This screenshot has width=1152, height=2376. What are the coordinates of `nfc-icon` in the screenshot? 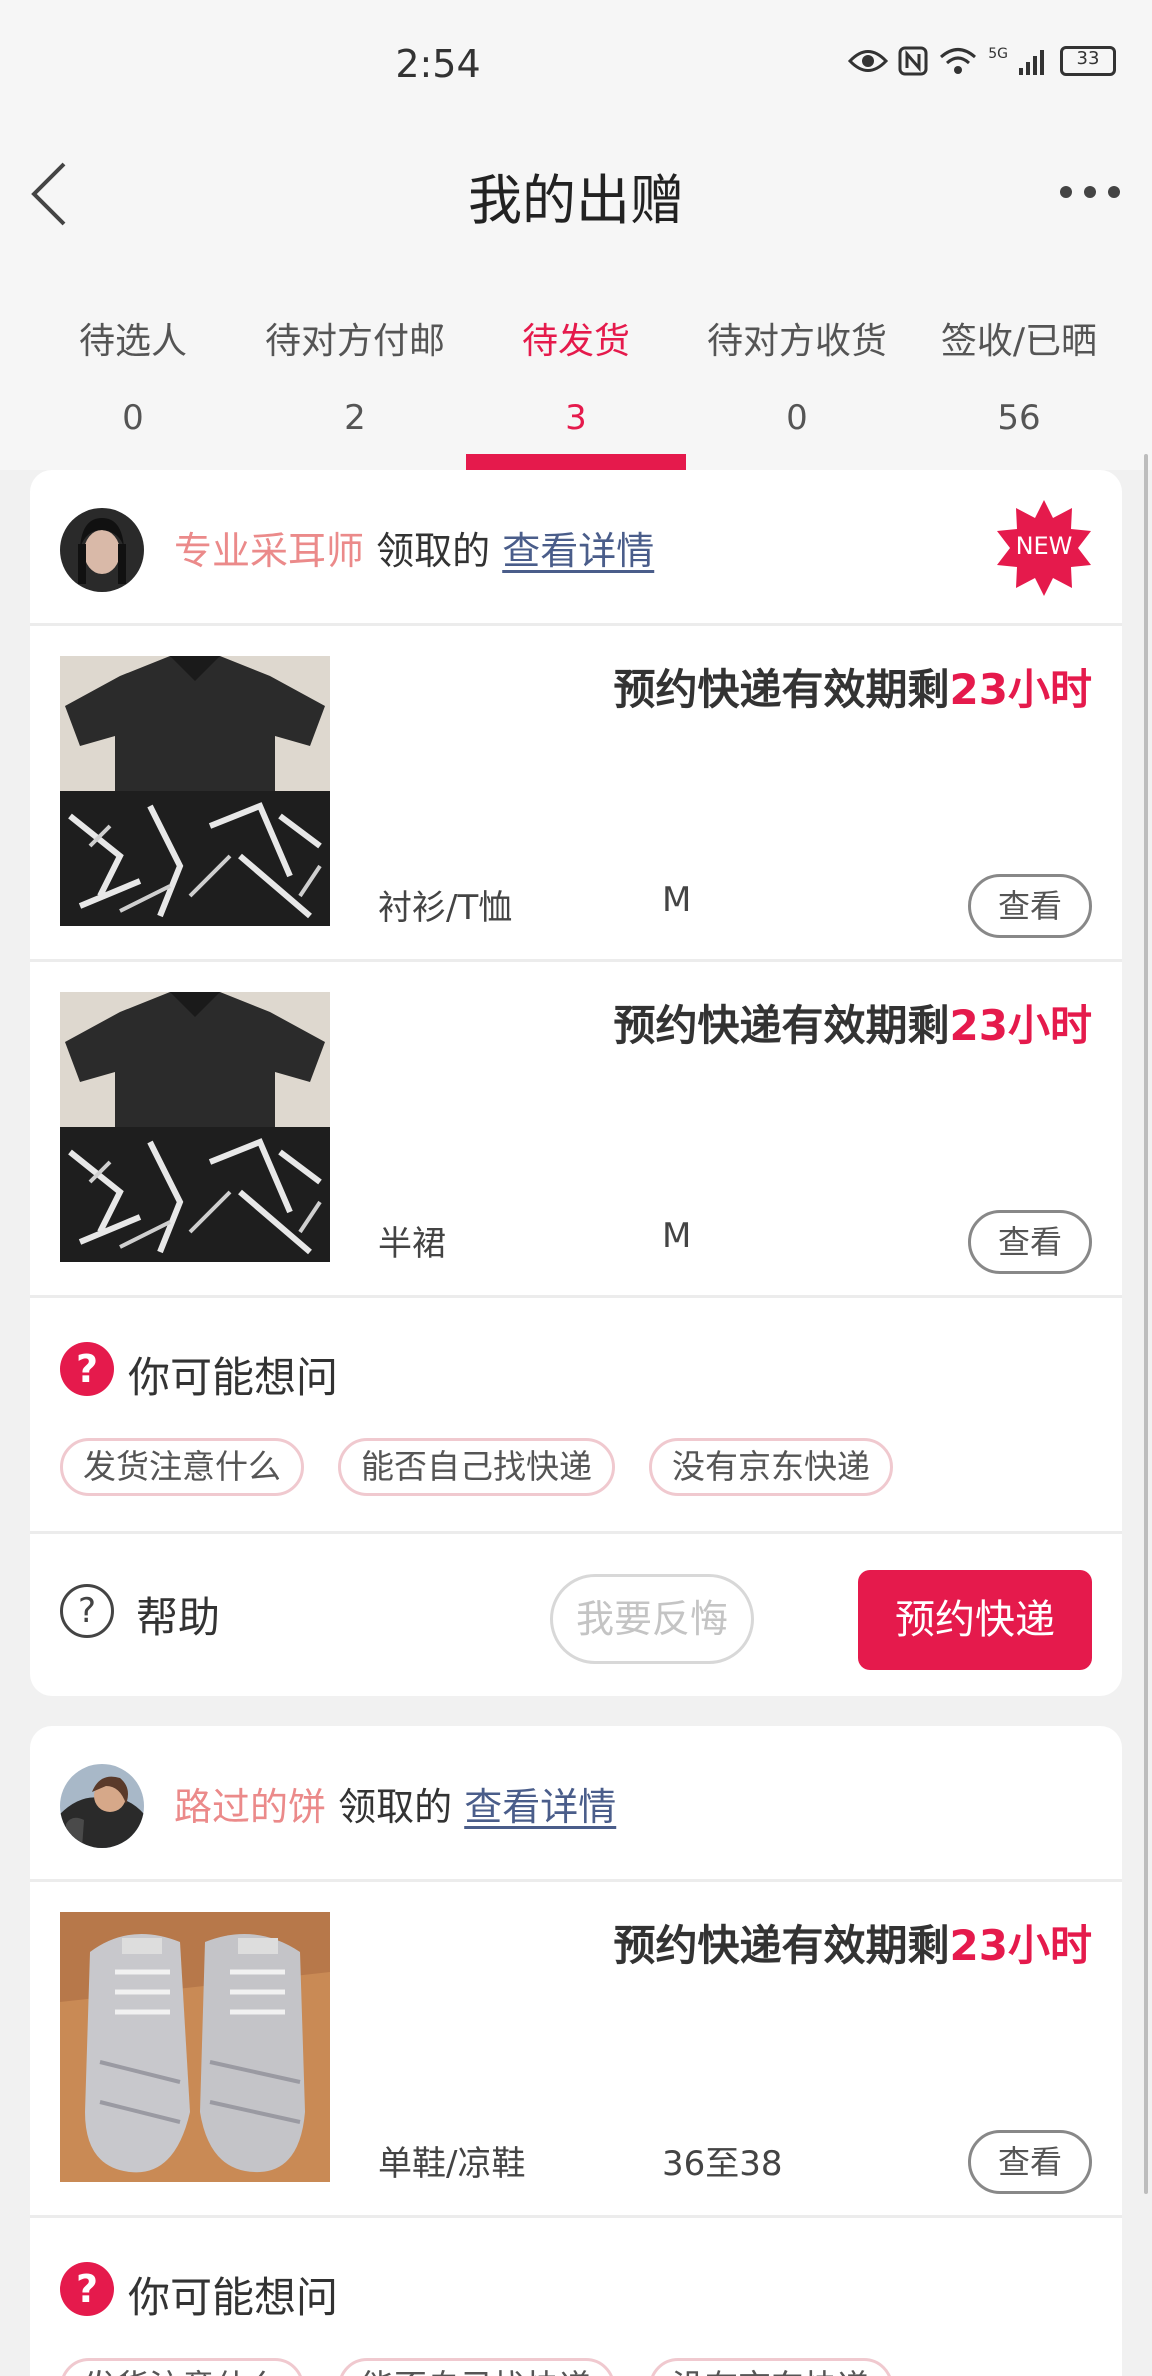 It's located at (913, 61).